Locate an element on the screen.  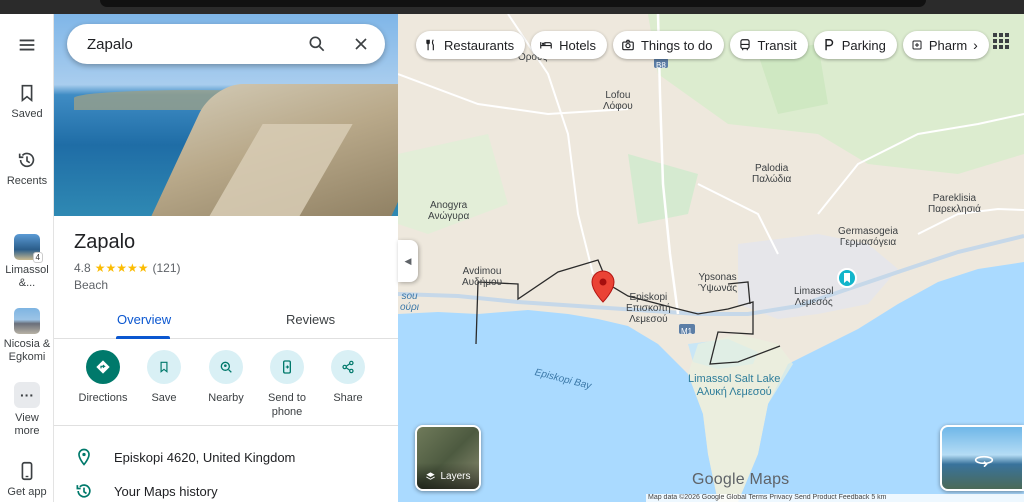
map-label-avdimou: Avdimou Αυδήμου is located at coordinates (482, 277).